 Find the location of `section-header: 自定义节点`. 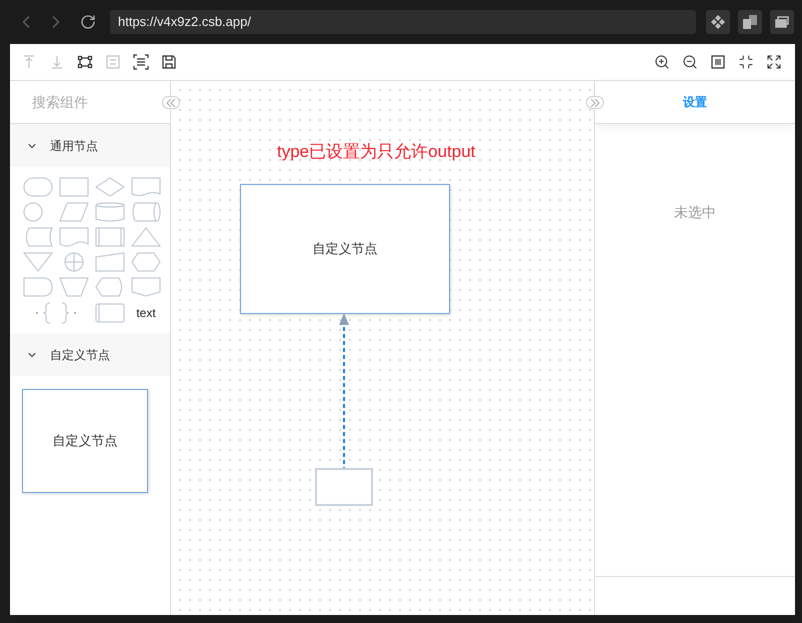

section-header: 自定义节点 is located at coordinates (90, 354).